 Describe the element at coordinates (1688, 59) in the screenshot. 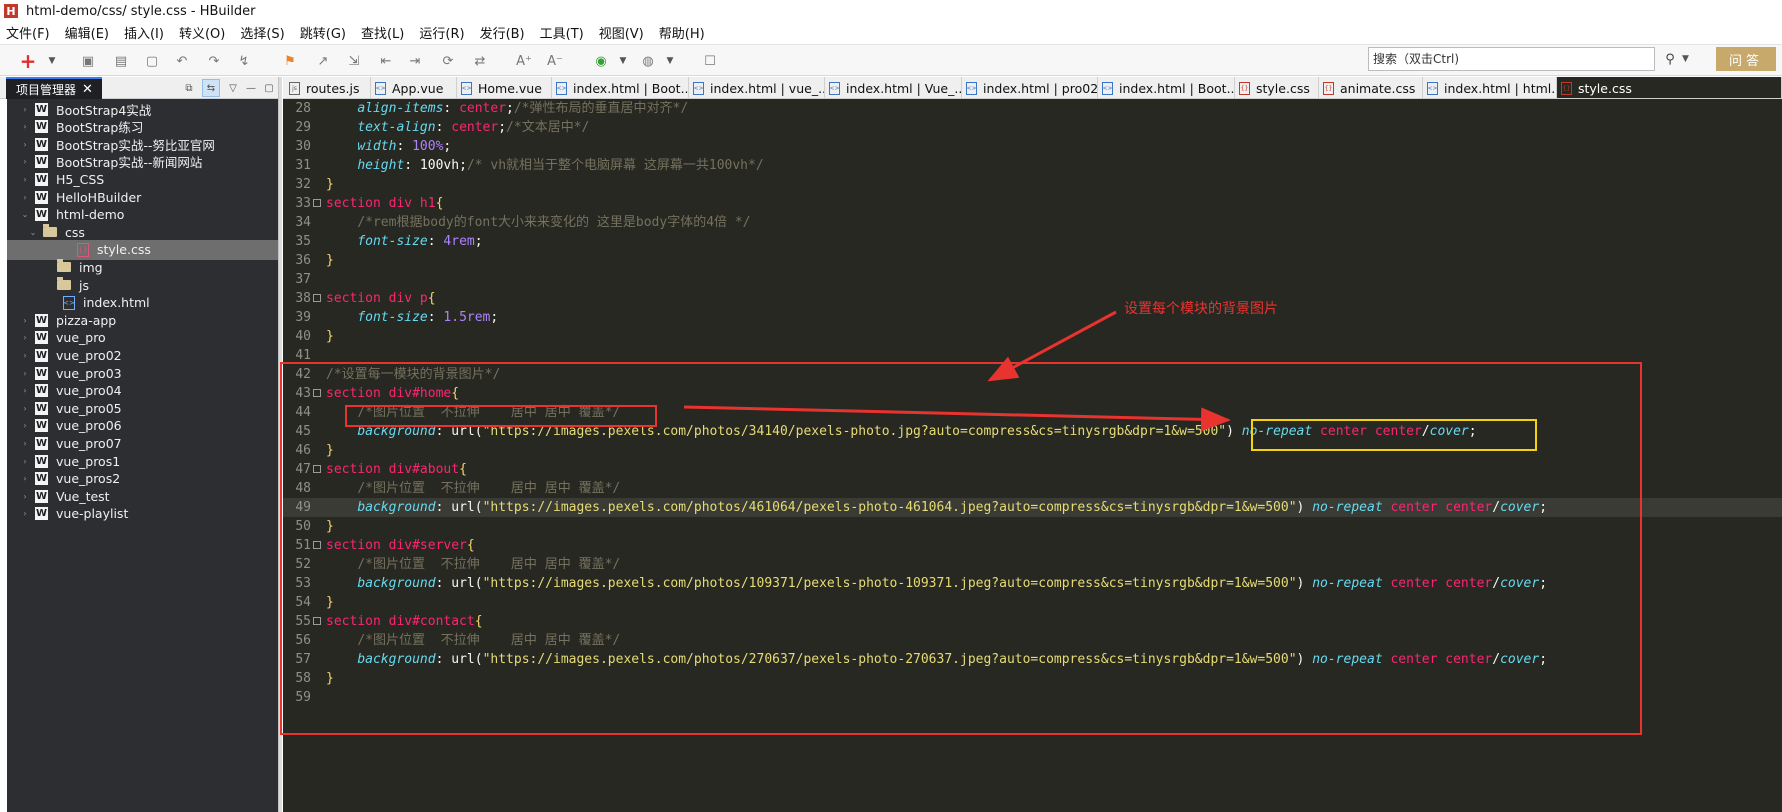

I see `search-dropdown-icon: ▼` at that location.